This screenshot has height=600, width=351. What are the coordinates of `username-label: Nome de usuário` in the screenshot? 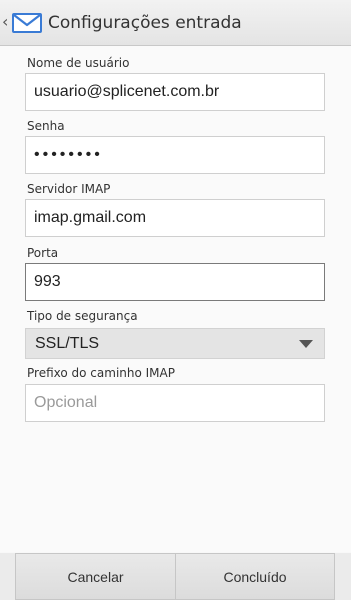 It's located at (78, 63).